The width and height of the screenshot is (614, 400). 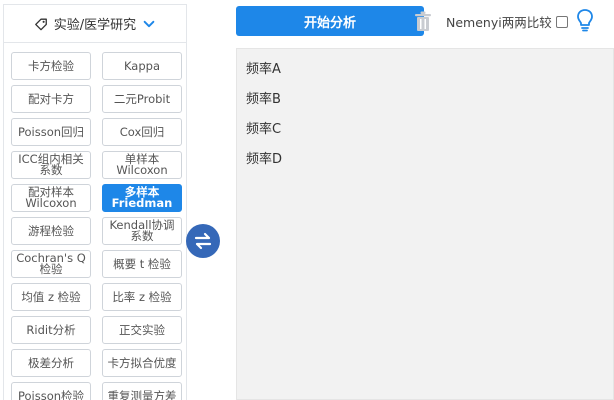 I want to click on method-button: 配对样本Wilcoxon, so click(x=51, y=198).